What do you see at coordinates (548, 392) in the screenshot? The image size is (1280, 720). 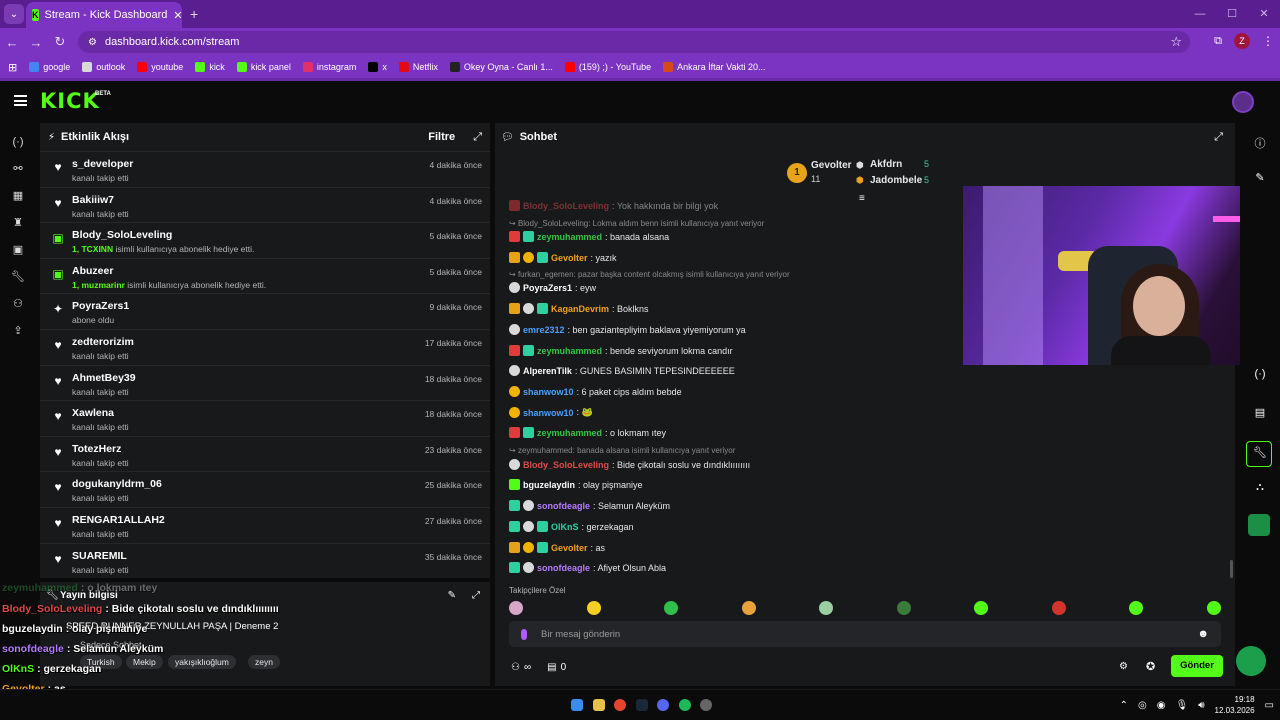 I see `chat-username: shanwow10` at bounding box center [548, 392].